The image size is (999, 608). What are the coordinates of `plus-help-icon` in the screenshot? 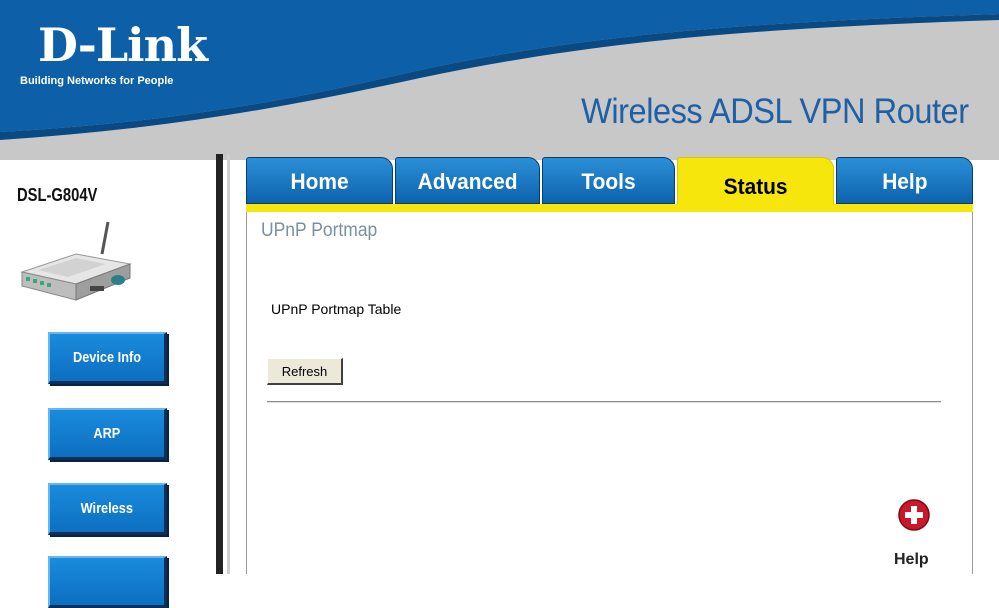 It's located at (914, 515).